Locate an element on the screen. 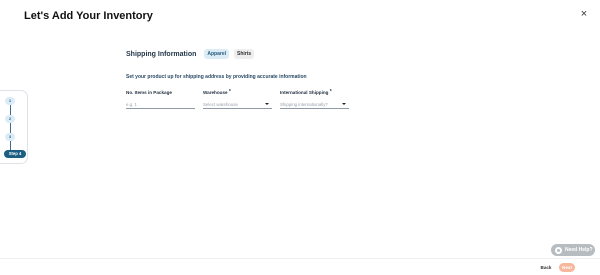 The height and width of the screenshot is (275, 600). warehouse-select: Select warehouse is located at coordinates (237, 104).